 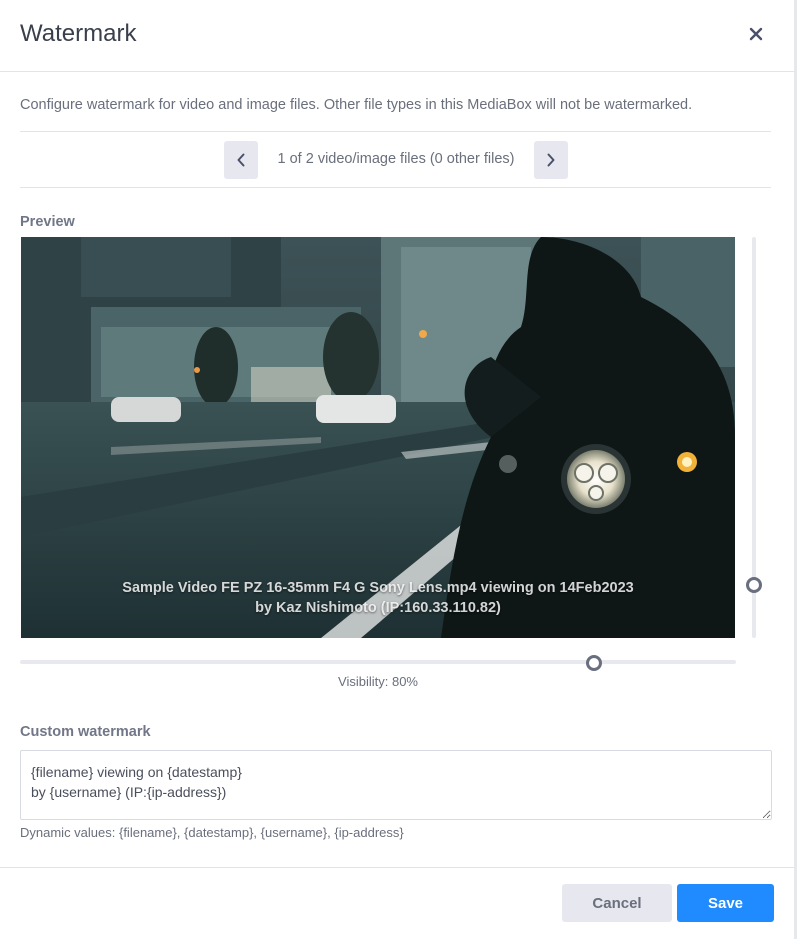 What do you see at coordinates (397, 903) in the screenshot?
I see `dialog-footer` at bounding box center [397, 903].